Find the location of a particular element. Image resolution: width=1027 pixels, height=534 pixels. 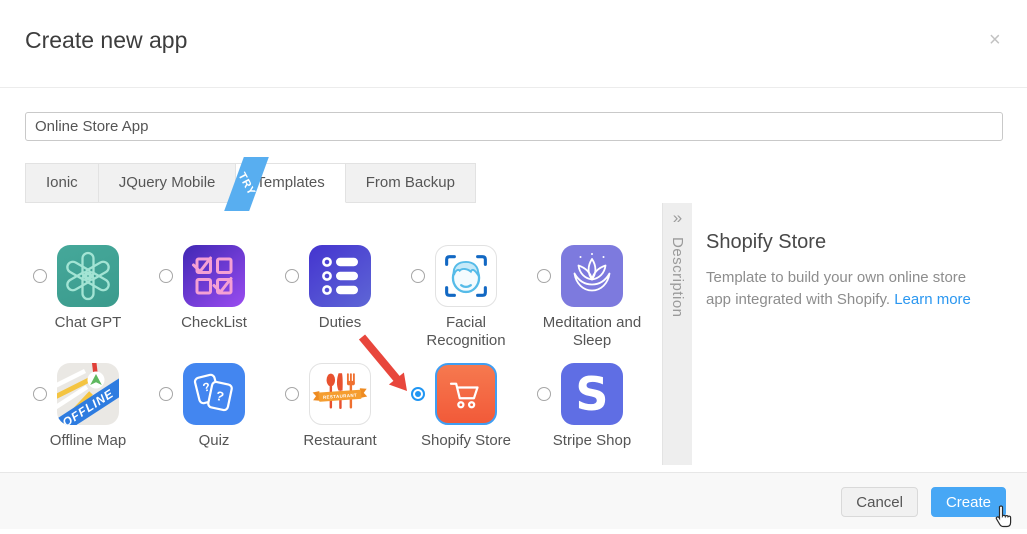

learn-more-link: Learn more is located at coordinates (932, 299).